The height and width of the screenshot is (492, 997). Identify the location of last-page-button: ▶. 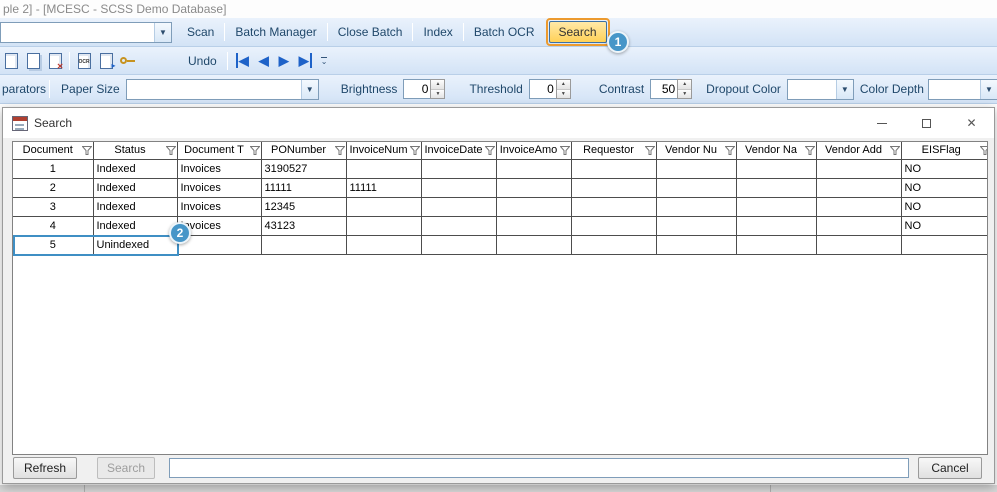
(305, 60).